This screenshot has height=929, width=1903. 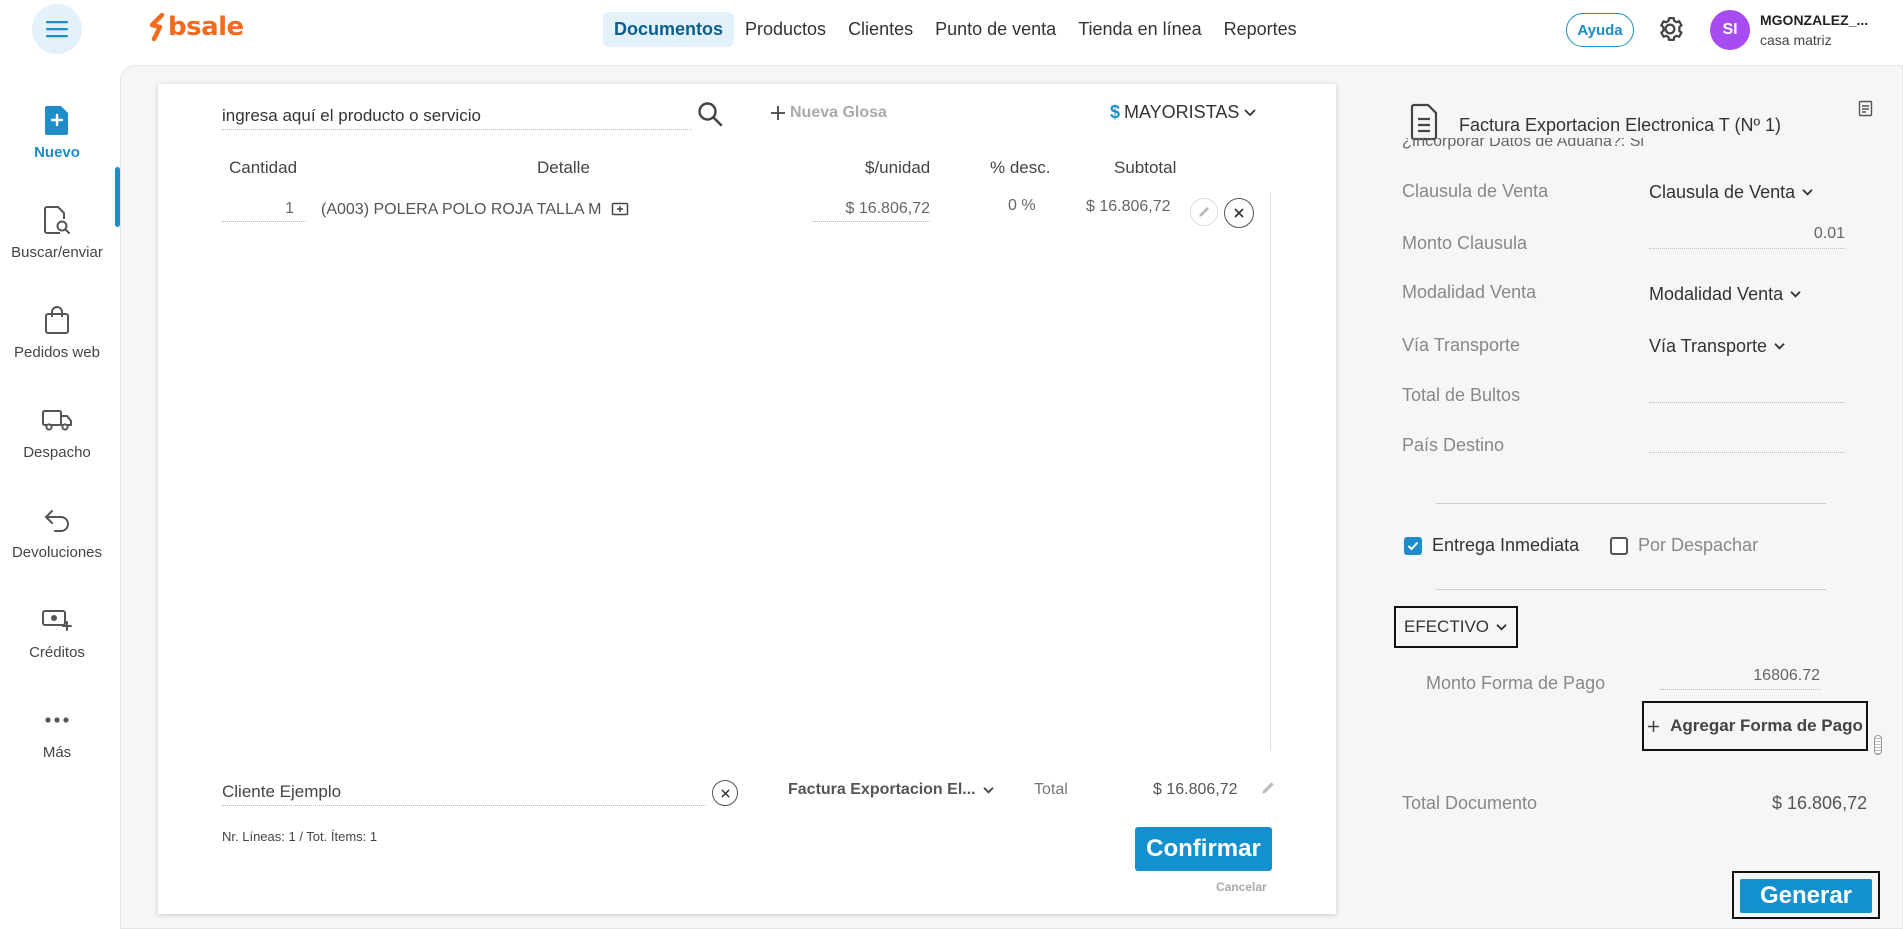 I want to click on col-header-discount: % desc., so click(x=1020, y=167).